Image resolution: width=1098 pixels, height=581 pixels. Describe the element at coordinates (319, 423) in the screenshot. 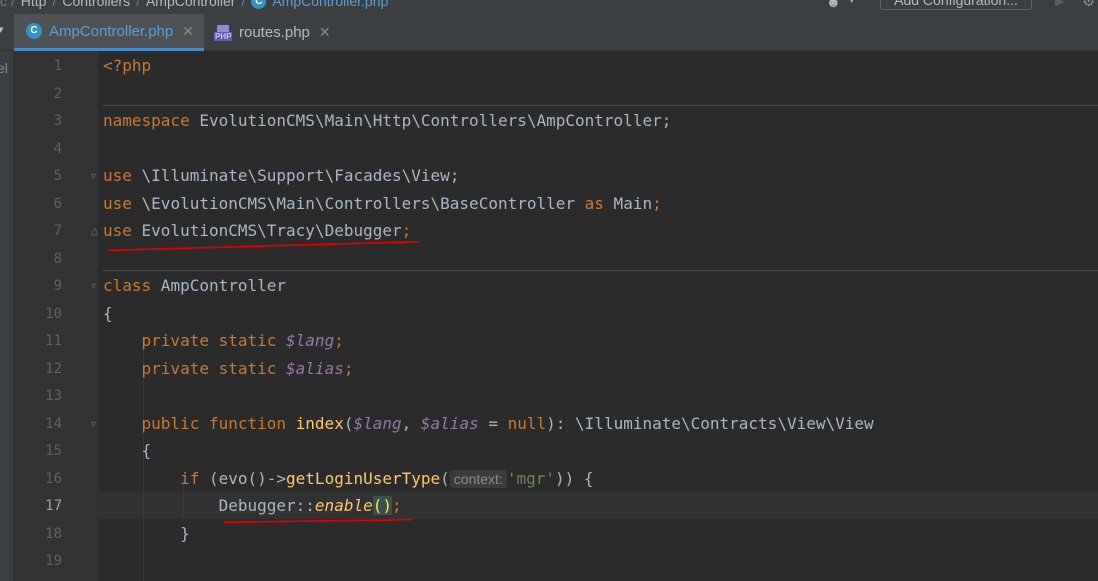

I see `function-name: index` at that location.